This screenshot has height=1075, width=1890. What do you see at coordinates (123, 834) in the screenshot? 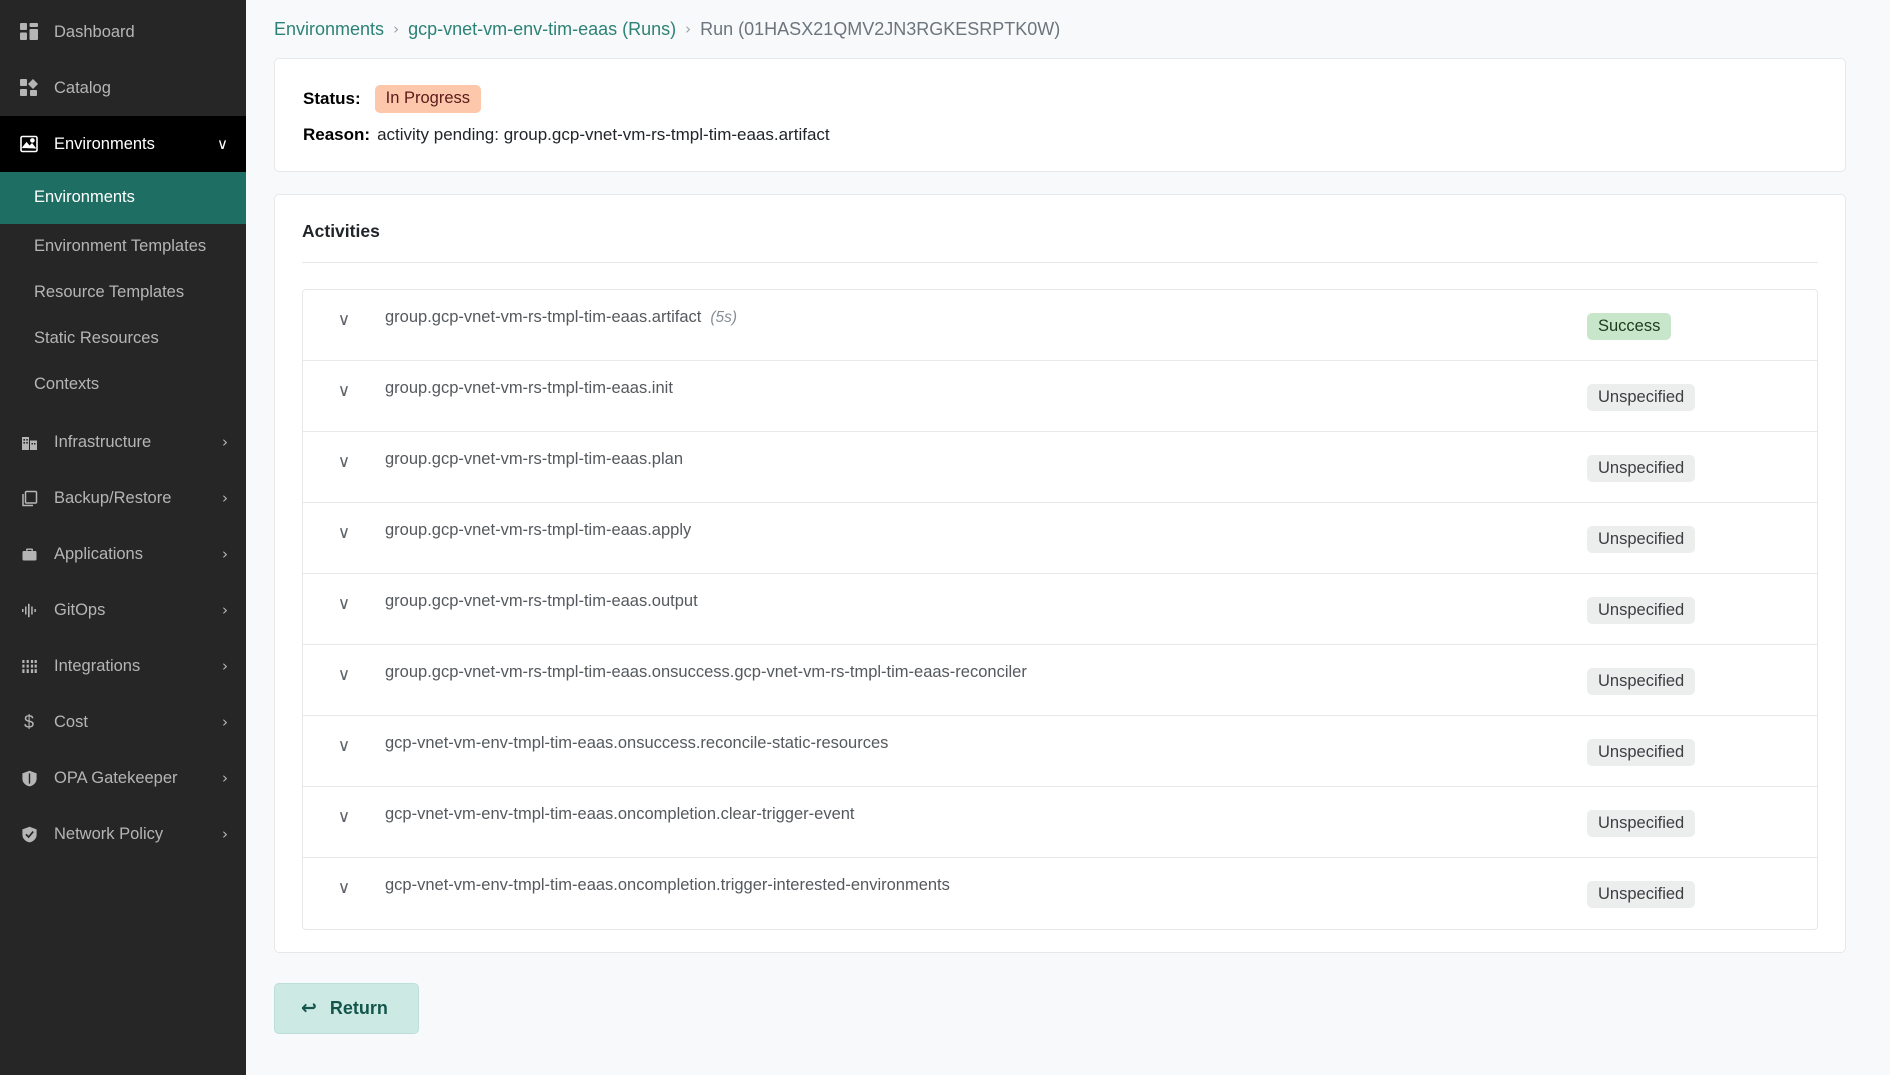
I see `sidebar-item-network-policy: Network Policy ›` at bounding box center [123, 834].